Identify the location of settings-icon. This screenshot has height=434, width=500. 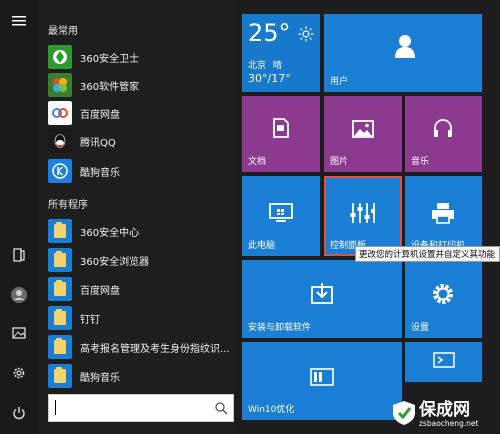
(443, 296).